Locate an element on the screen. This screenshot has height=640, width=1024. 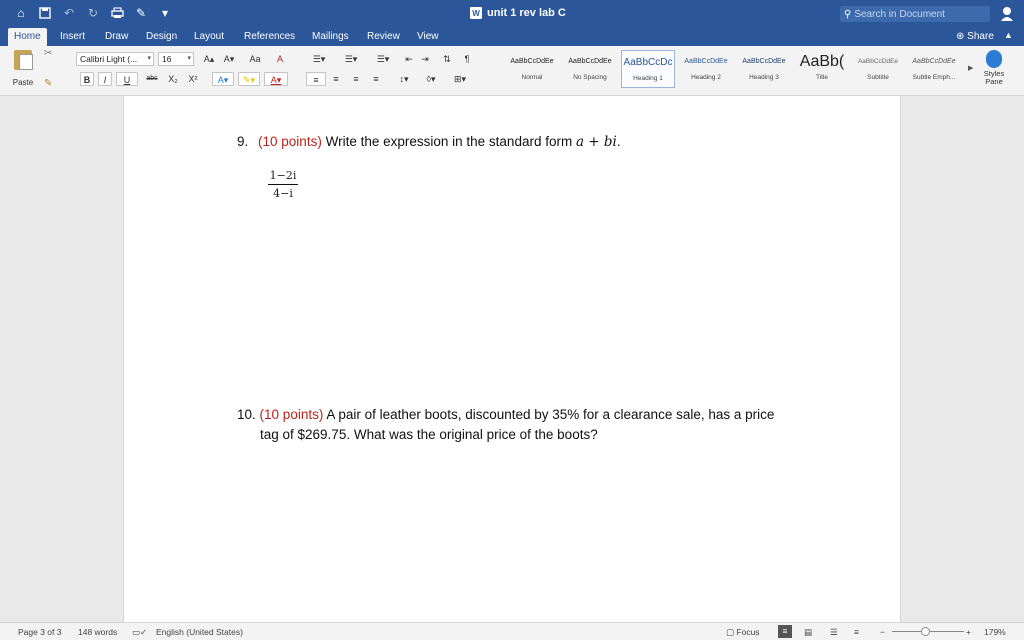
style-preview: AaBbCcDdEe is located at coordinates (706, 61).